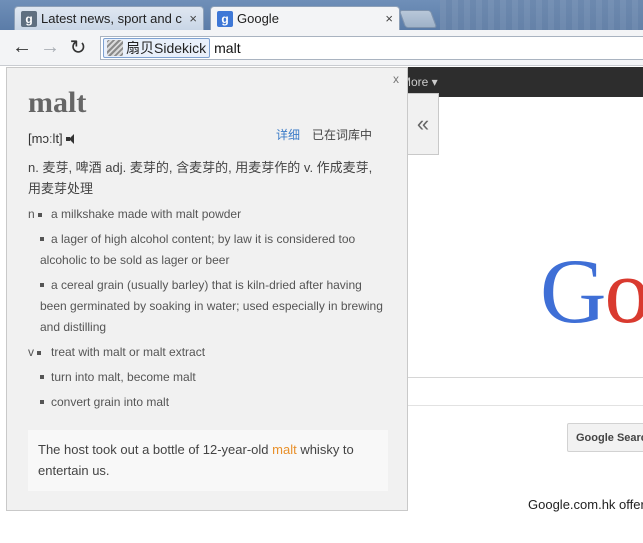  What do you see at coordinates (225, 18) in the screenshot?
I see `google-favicon-icon: g` at bounding box center [225, 18].